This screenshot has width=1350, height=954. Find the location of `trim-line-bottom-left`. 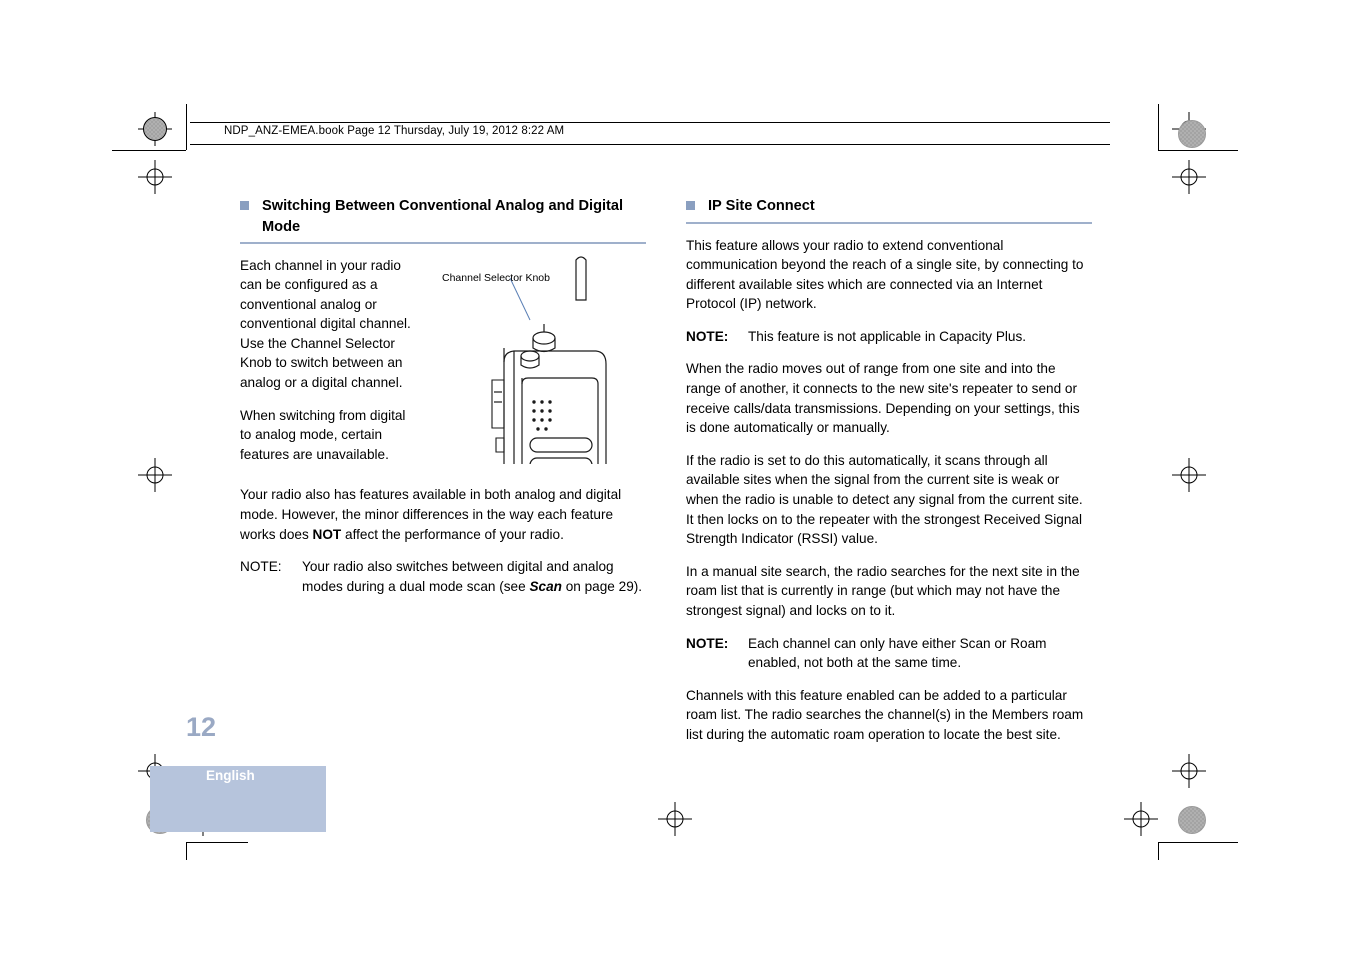

trim-line-bottom-left is located at coordinates (217, 842).